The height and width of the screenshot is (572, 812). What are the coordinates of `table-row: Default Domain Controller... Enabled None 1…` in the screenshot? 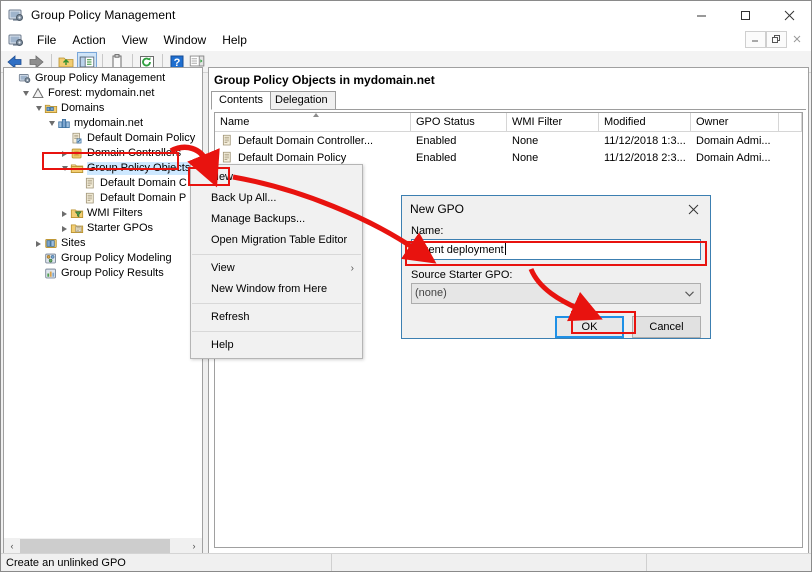 It's located at (508, 140).